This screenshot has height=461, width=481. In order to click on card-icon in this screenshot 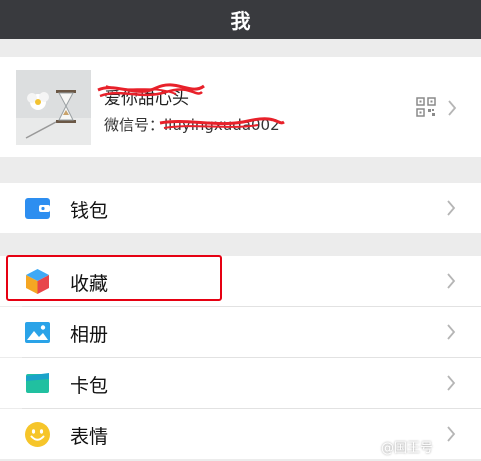, I will do `click(37, 383)`.